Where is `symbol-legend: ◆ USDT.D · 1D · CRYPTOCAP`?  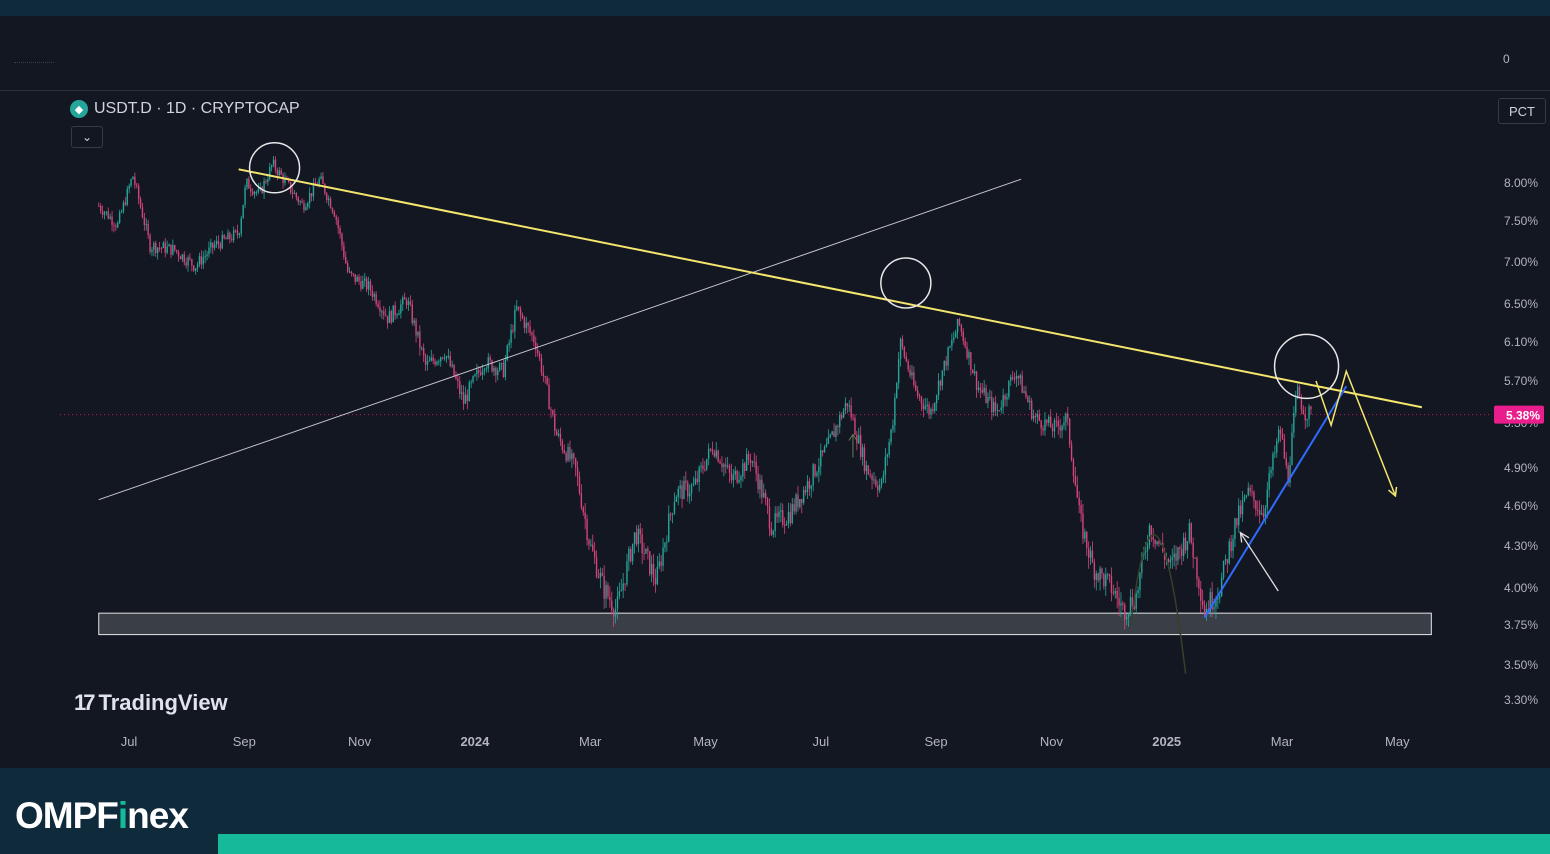
symbol-legend: ◆ USDT.D · 1D · CRYPTOCAP is located at coordinates (185, 109).